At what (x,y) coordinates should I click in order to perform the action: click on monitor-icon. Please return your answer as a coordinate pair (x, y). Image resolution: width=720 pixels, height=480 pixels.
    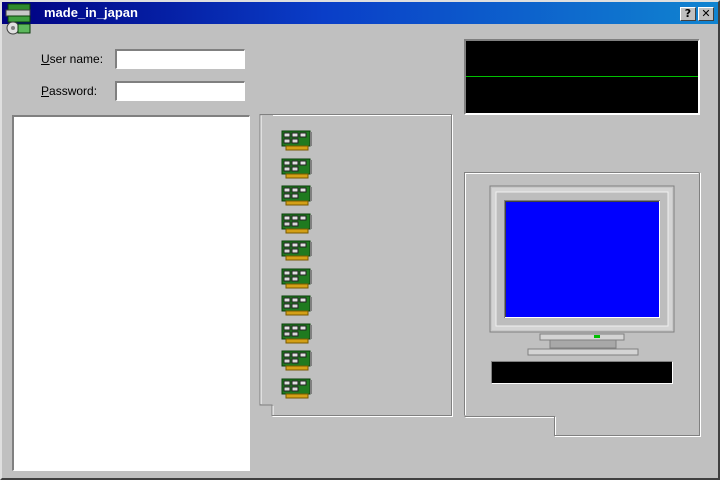
    Looking at the image, I should click on (582, 270).